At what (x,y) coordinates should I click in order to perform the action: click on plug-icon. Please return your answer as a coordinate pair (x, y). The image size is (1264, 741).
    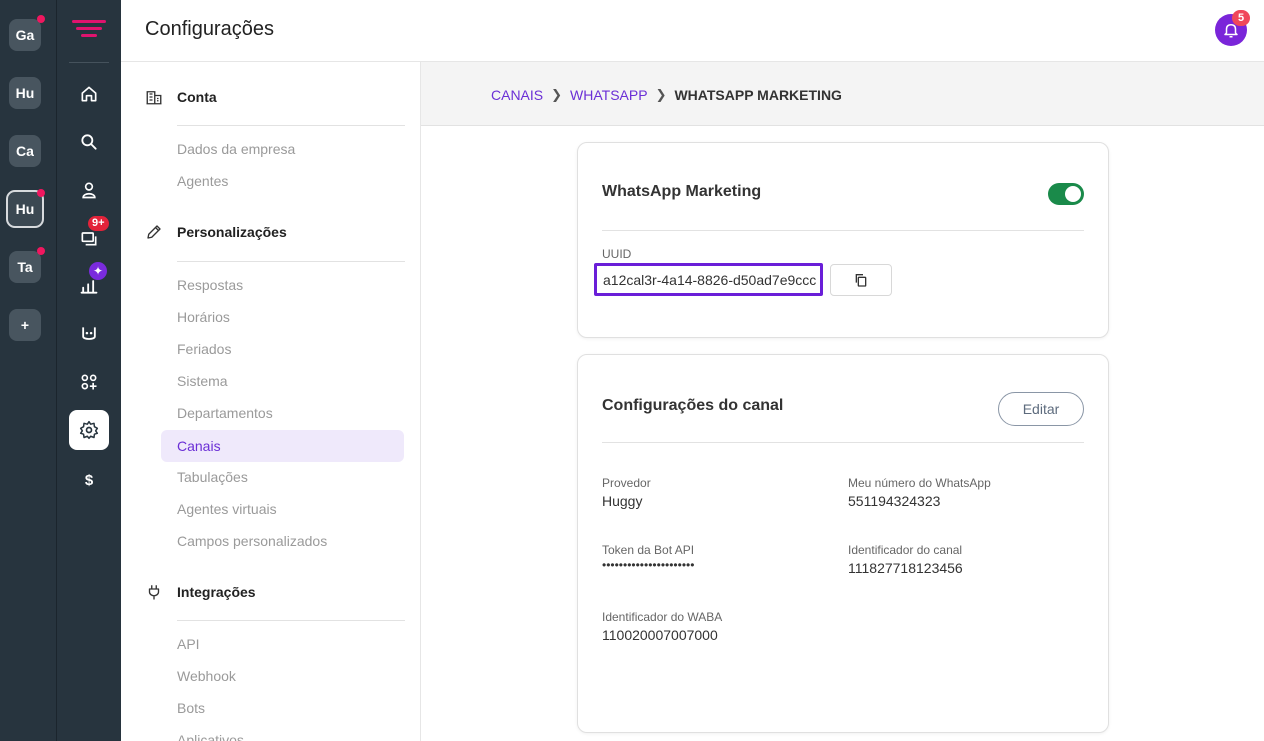
    Looking at the image, I should click on (154, 592).